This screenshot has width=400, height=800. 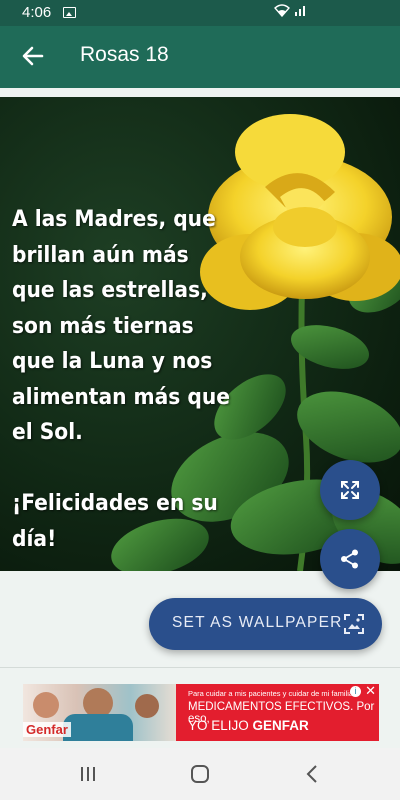 I want to click on page-title: Rosas 18, so click(x=124, y=54).